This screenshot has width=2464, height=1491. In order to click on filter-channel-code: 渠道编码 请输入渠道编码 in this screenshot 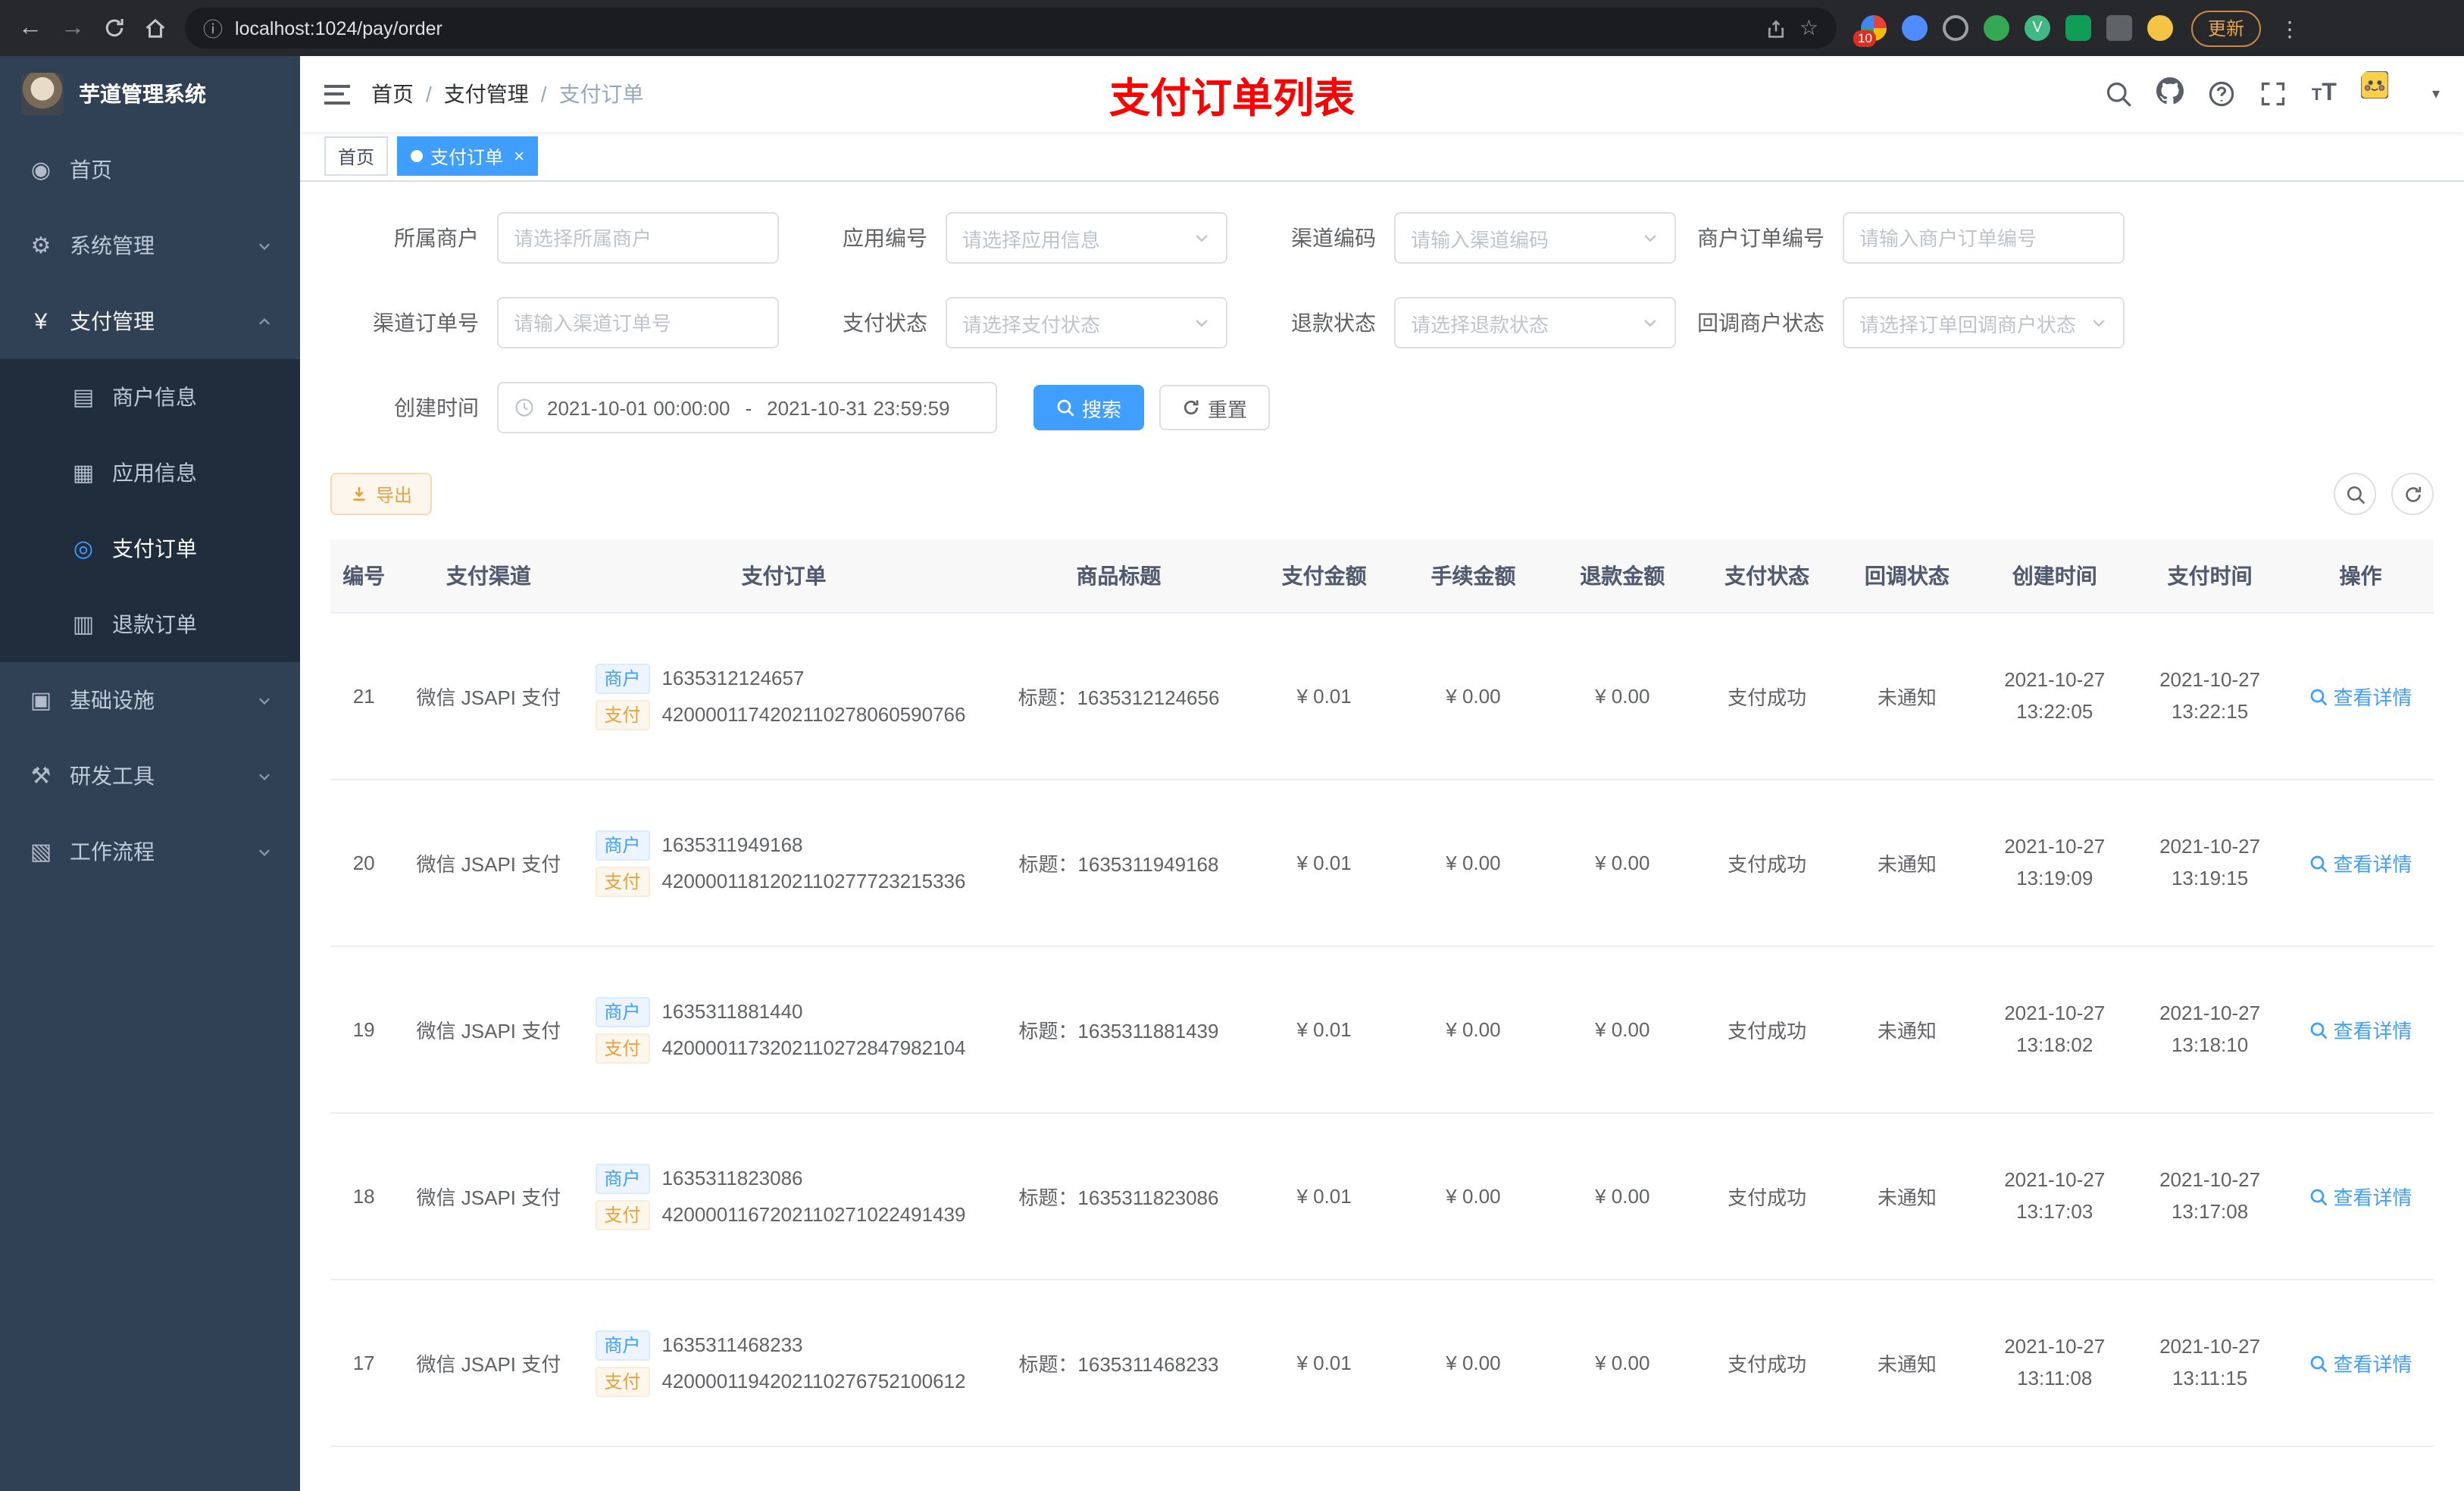, I will do `click(1451, 238)`.